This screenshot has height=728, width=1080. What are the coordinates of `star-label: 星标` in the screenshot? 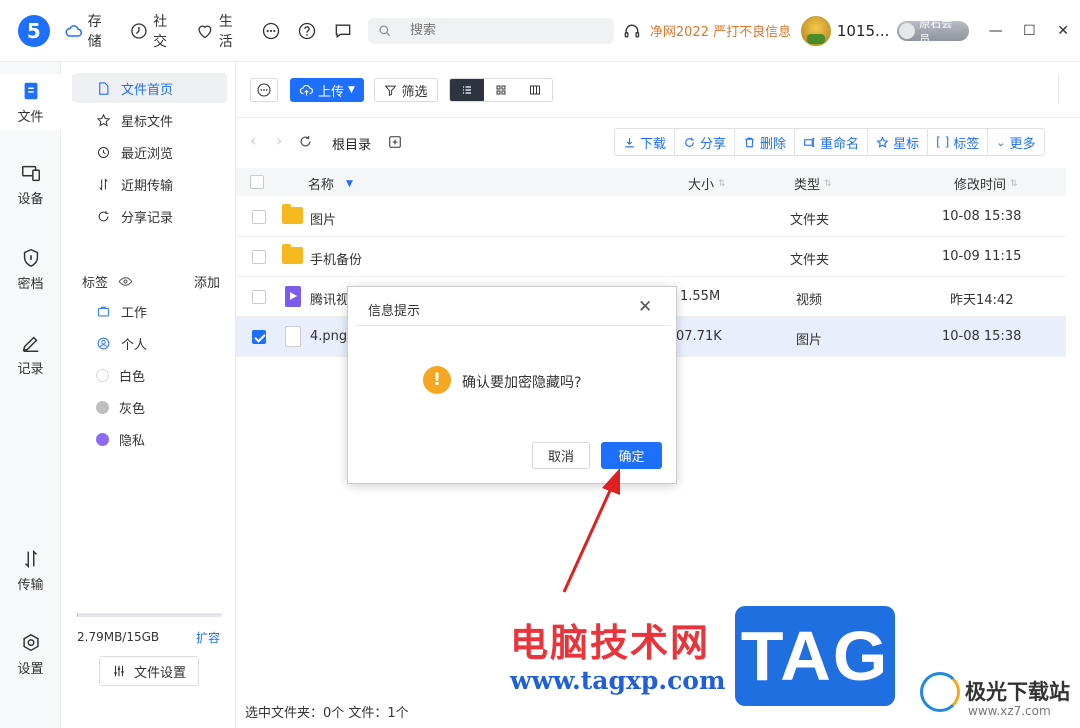 It's located at (906, 144).